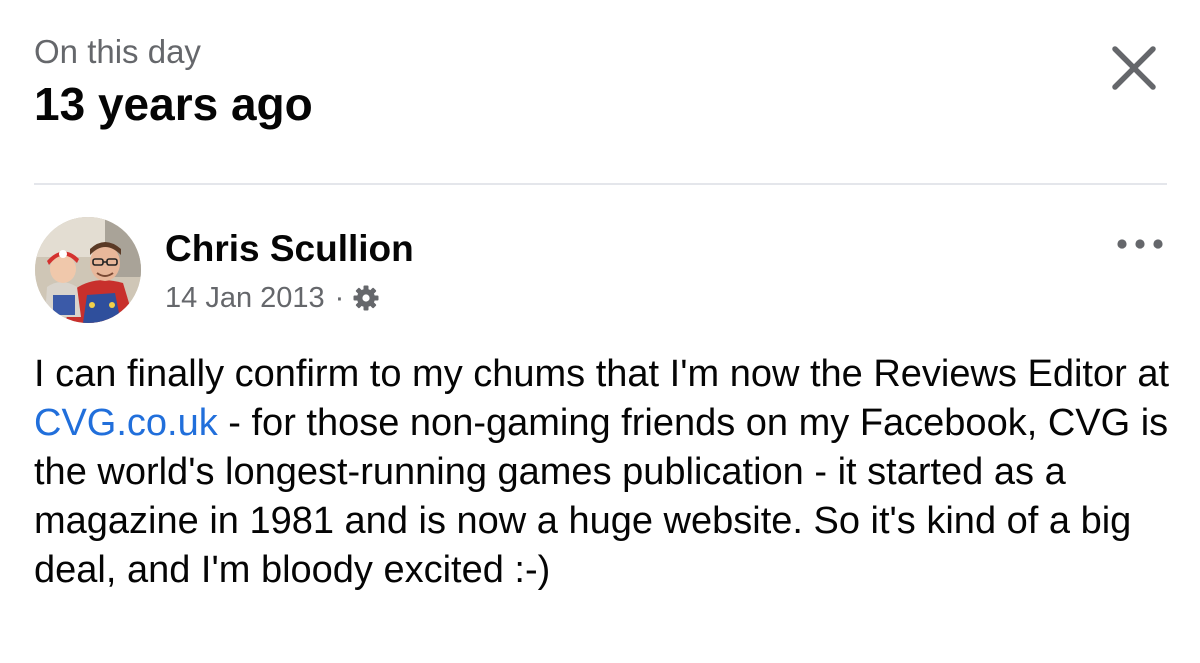 Image resolution: width=1200 pixels, height=663 pixels. What do you see at coordinates (117, 51) in the screenshot?
I see `header-subtitle: On this day` at bounding box center [117, 51].